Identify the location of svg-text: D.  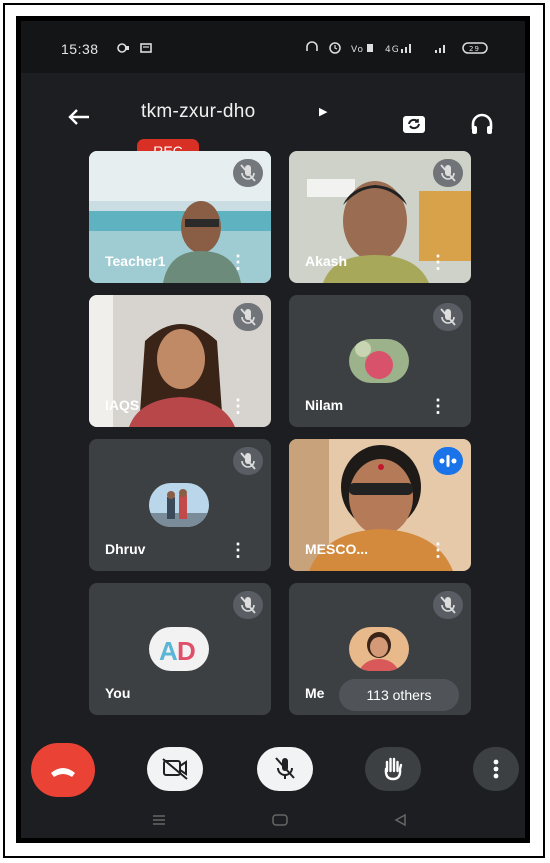
(186, 651).